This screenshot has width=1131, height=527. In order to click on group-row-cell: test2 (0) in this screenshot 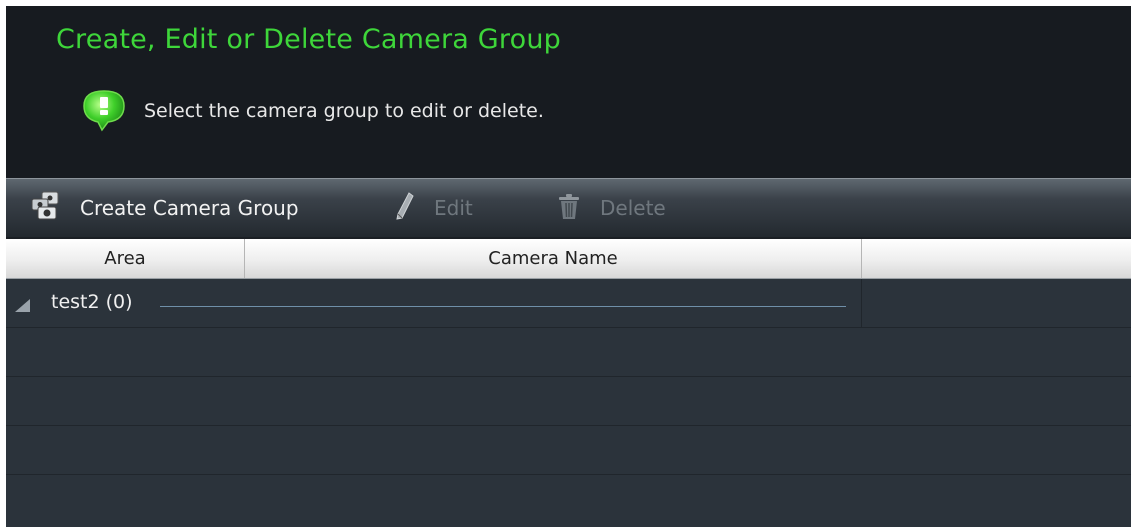, I will do `click(434, 303)`.